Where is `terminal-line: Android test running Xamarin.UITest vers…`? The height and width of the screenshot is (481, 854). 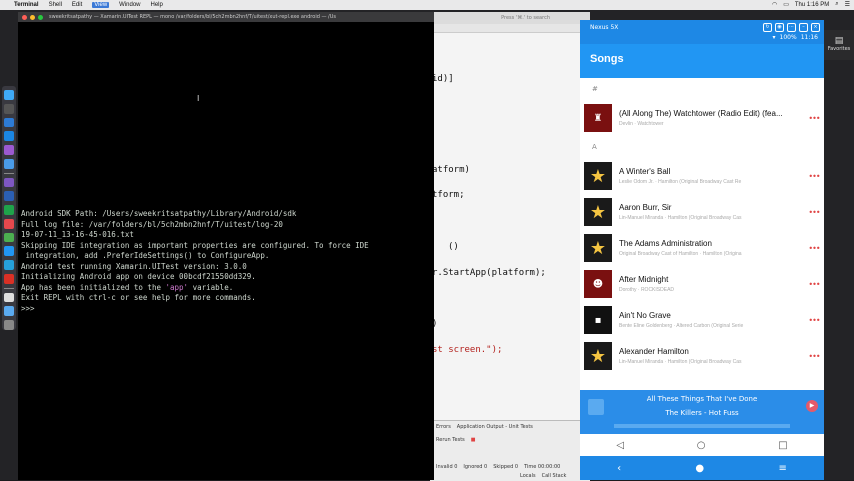 terminal-line: Android test running Xamarin.UITest vers… is located at coordinates (134, 266).